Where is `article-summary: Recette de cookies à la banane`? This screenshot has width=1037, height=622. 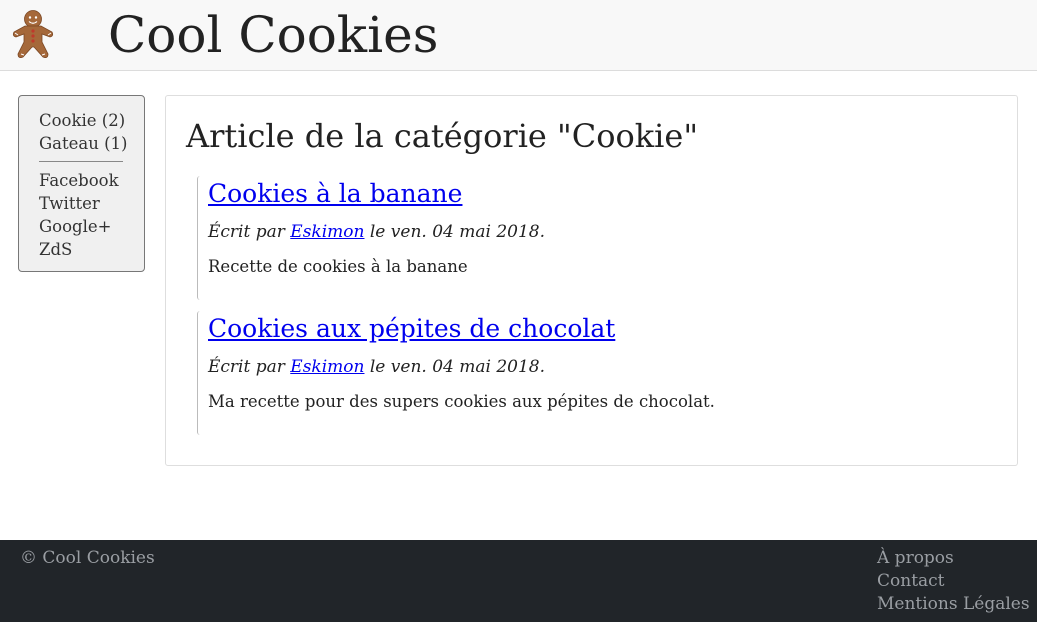
article-summary: Recette de cookies à la banane is located at coordinates (338, 266).